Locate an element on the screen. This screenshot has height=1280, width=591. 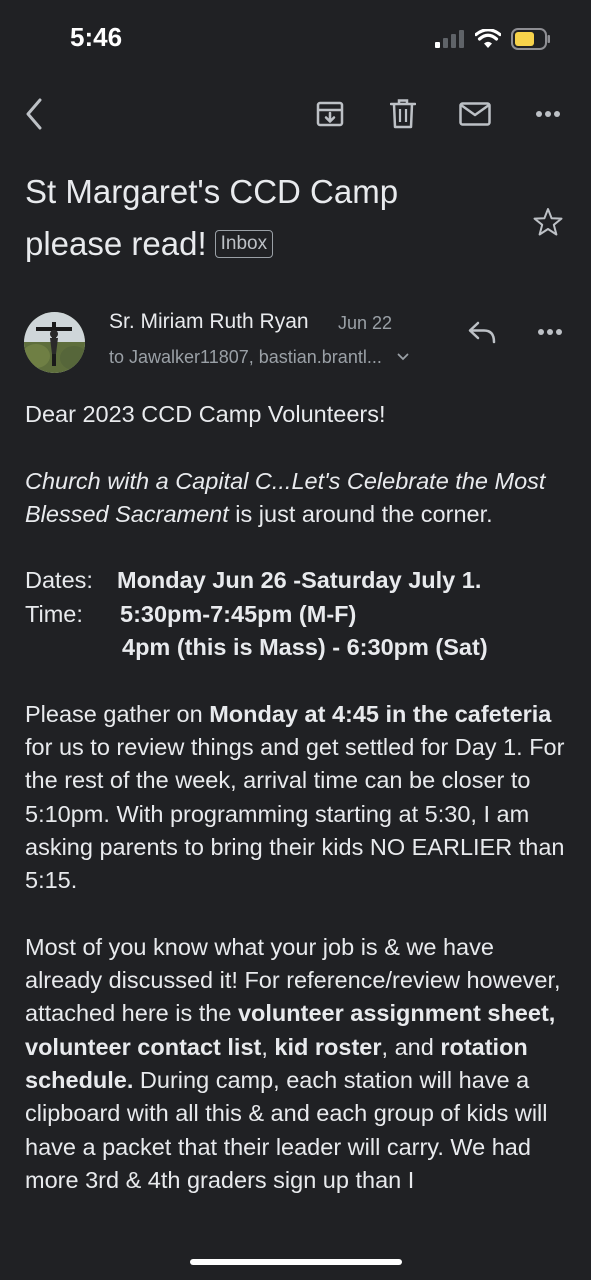
reply-button is located at coordinates (482, 332).